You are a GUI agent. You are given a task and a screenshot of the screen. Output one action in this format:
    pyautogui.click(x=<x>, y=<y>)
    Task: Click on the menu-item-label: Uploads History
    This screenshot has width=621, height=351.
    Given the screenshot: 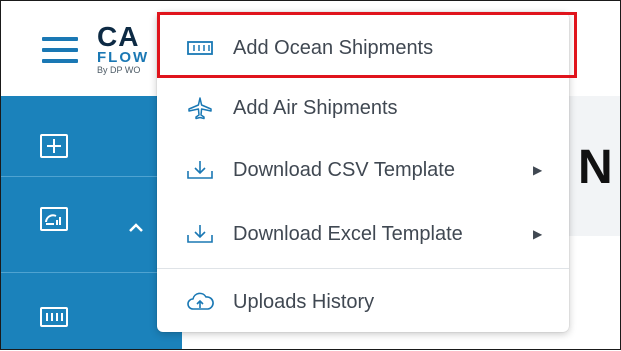 What is the action you would take?
    pyautogui.click(x=304, y=301)
    